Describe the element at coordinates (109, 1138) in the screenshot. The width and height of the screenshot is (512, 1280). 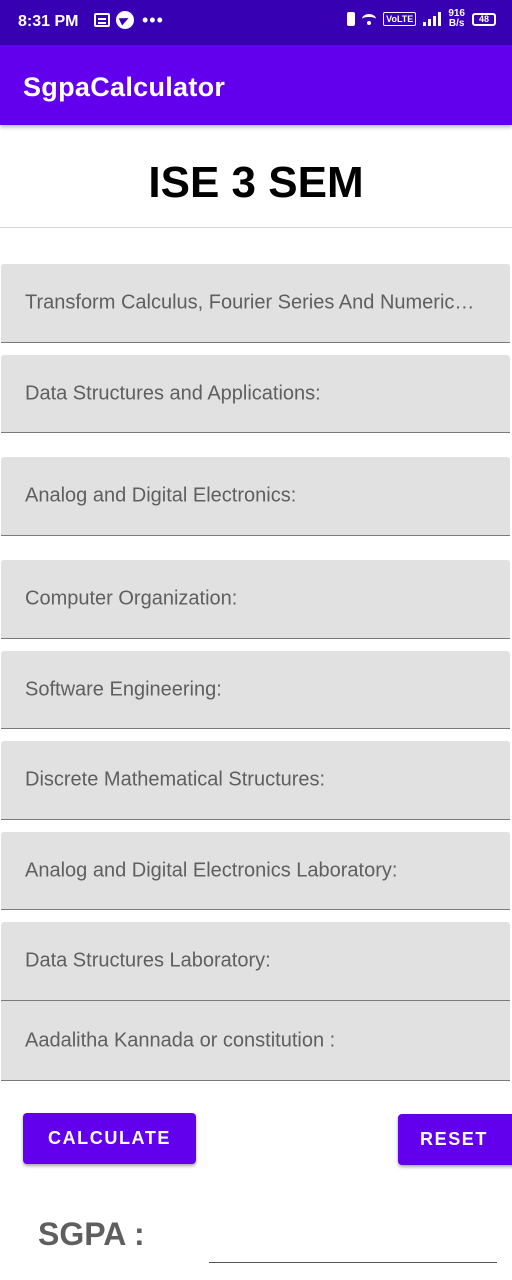
I see `calculate-button: CALCULATE` at that location.